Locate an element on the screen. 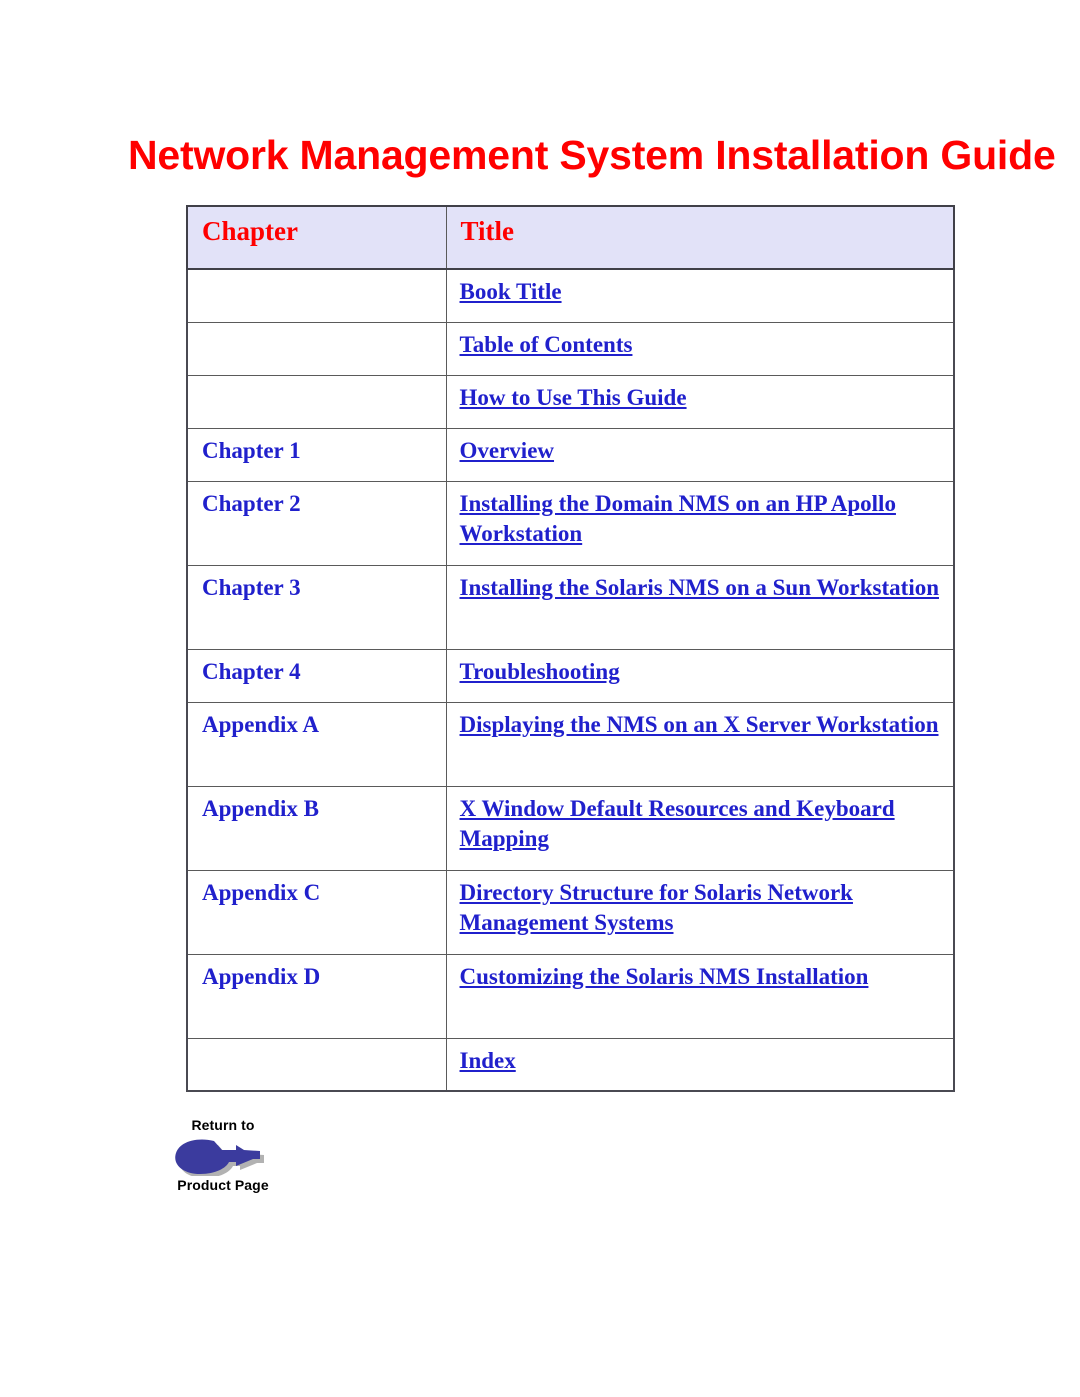  table-cell-title: Troubleshooting is located at coordinates (700, 675).